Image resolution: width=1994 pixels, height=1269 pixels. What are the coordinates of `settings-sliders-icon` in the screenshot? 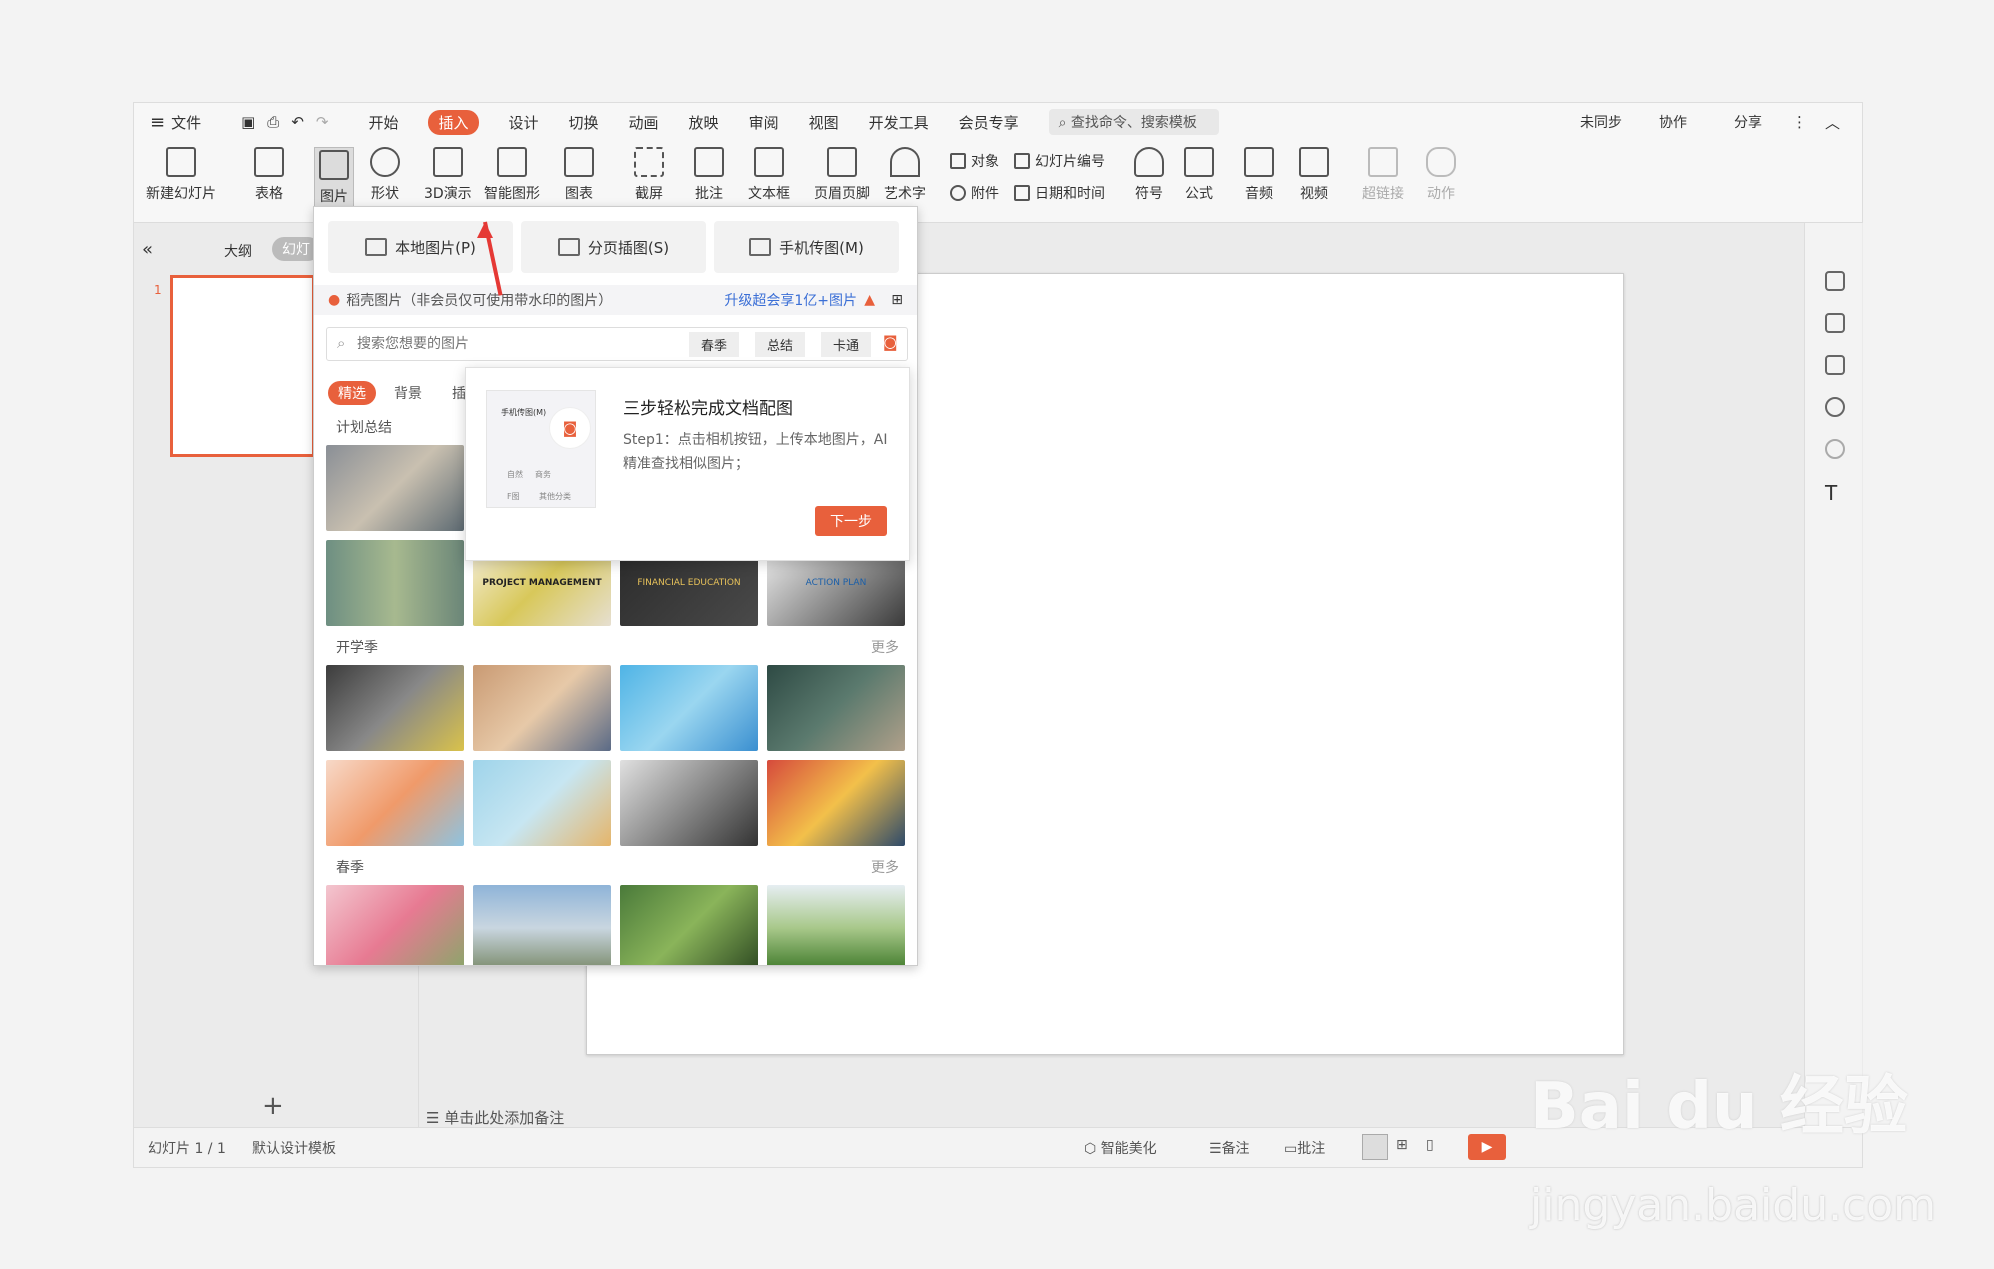 It's located at (1835, 281).